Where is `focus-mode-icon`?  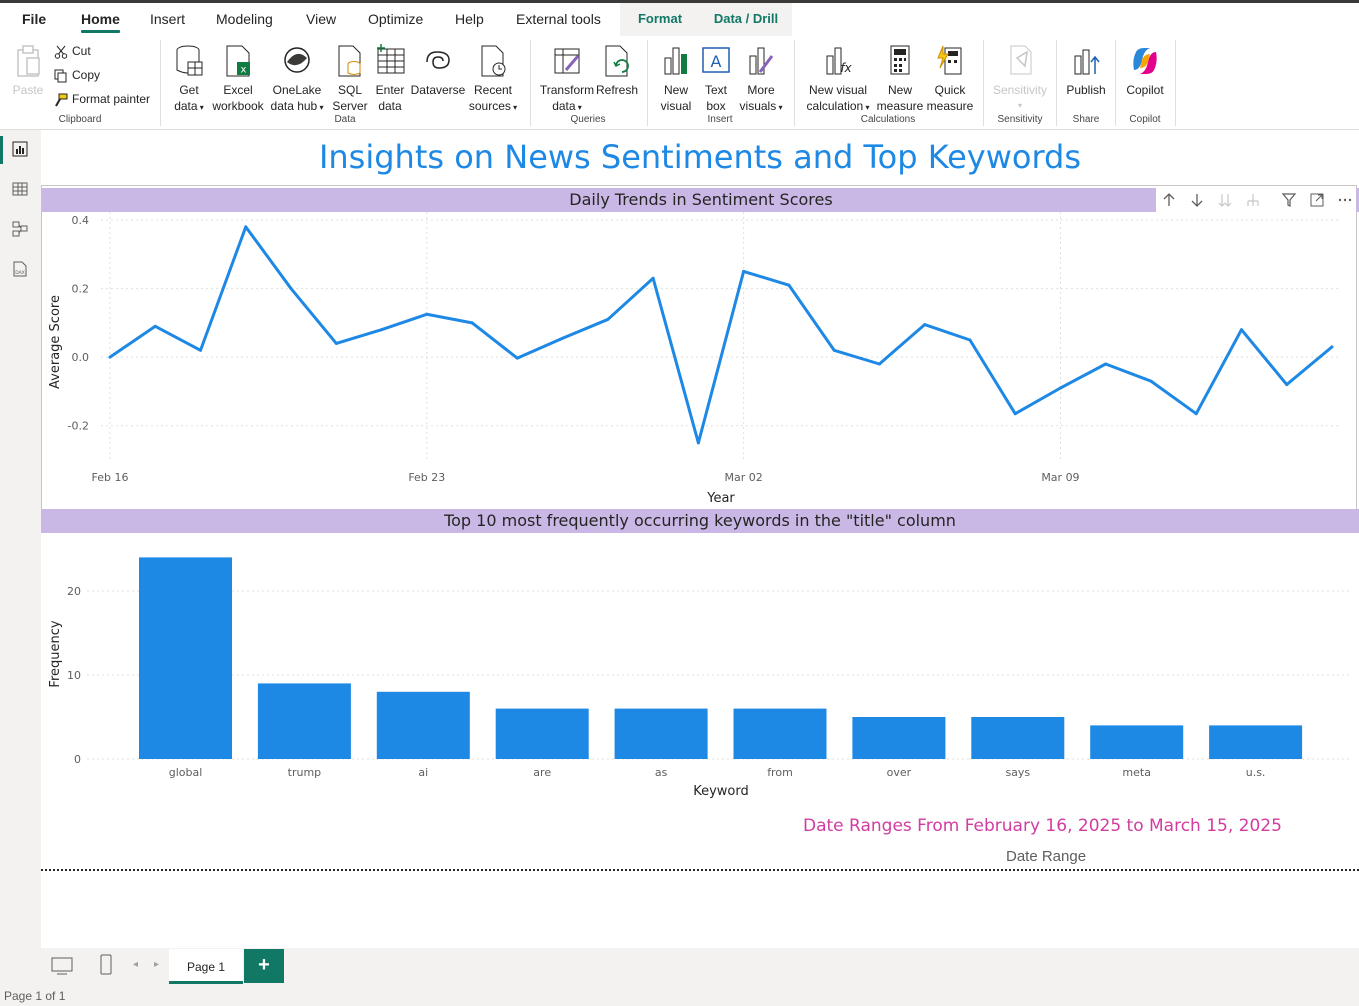
focus-mode-icon is located at coordinates (1317, 200).